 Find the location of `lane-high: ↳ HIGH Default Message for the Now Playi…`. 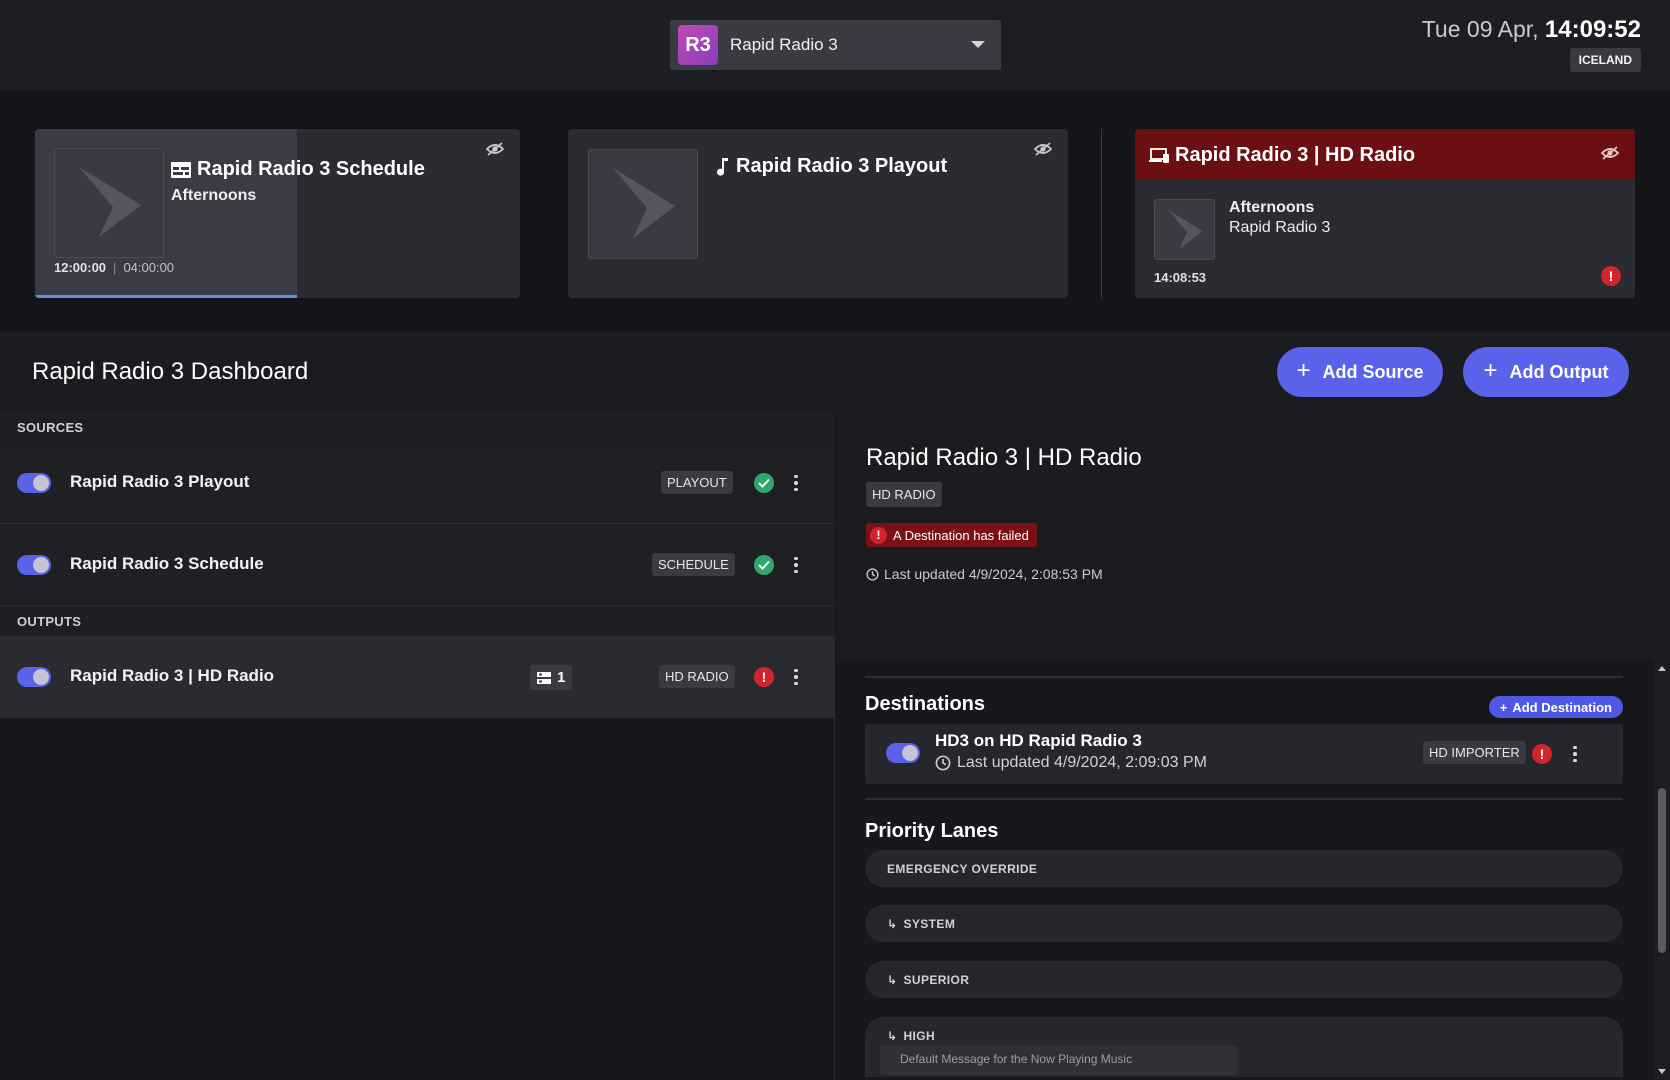

lane-high: ↳ HIGH Default Message for the Now Playi… is located at coordinates (1244, 1047).